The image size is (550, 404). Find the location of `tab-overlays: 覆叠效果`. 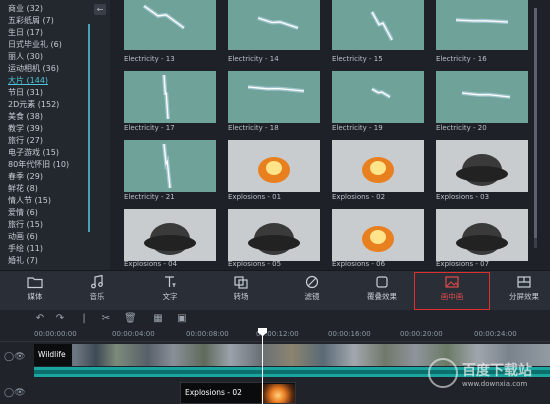

tab-overlays: 覆叠效果 is located at coordinates (382, 291).